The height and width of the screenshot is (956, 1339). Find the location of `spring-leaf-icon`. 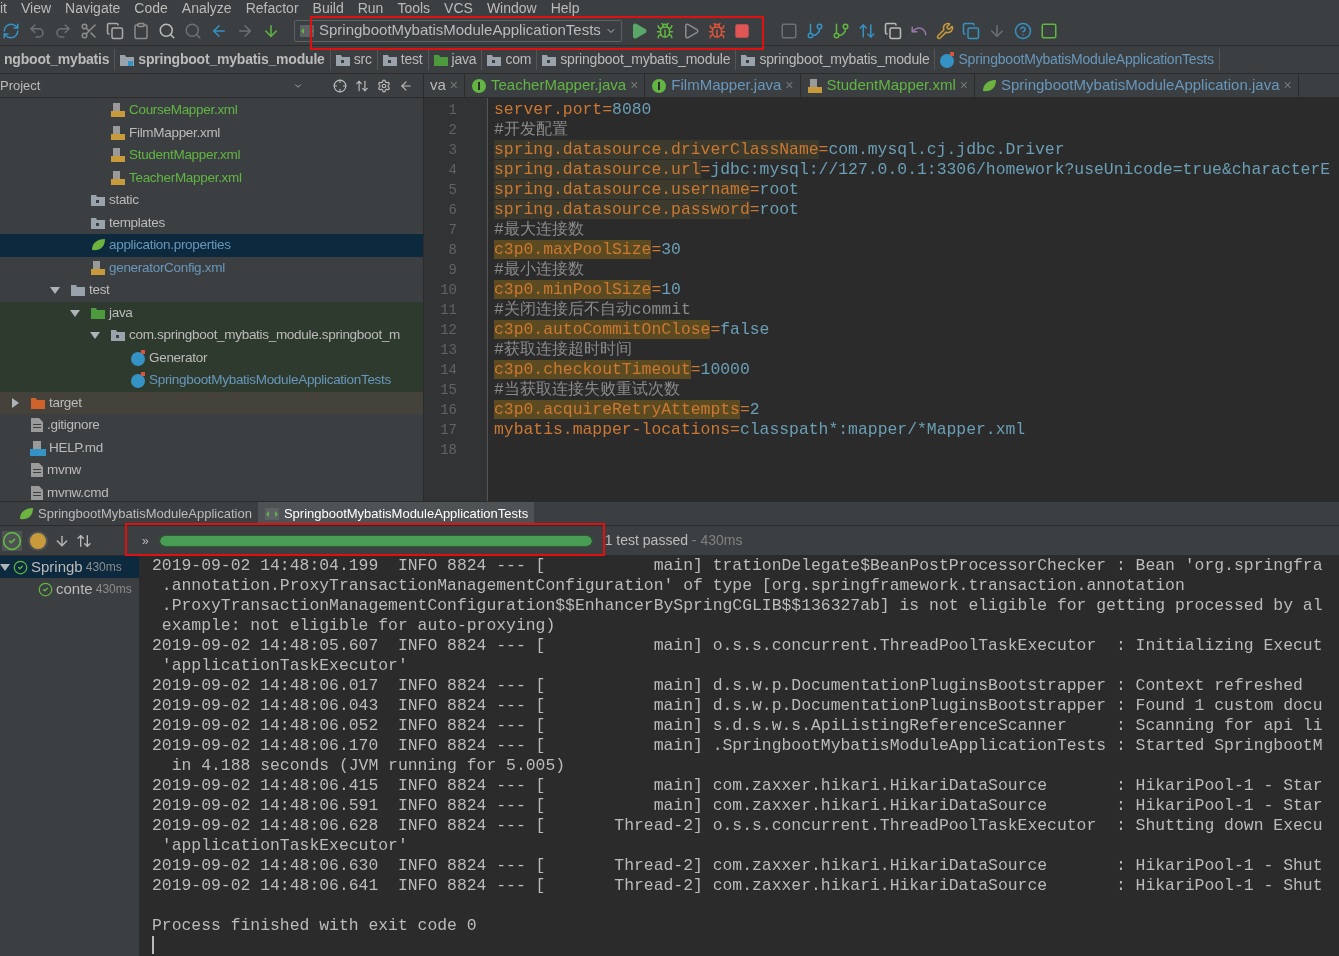

spring-leaf-icon is located at coordinates (989, 85).